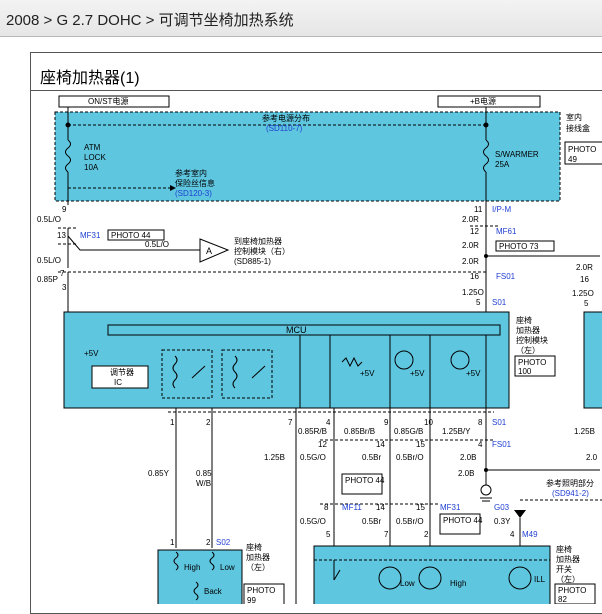  What do you see at coordinates (390, 578) in the screenshot?
I see `switch-lamp-low` at bounding box center [390, 578].